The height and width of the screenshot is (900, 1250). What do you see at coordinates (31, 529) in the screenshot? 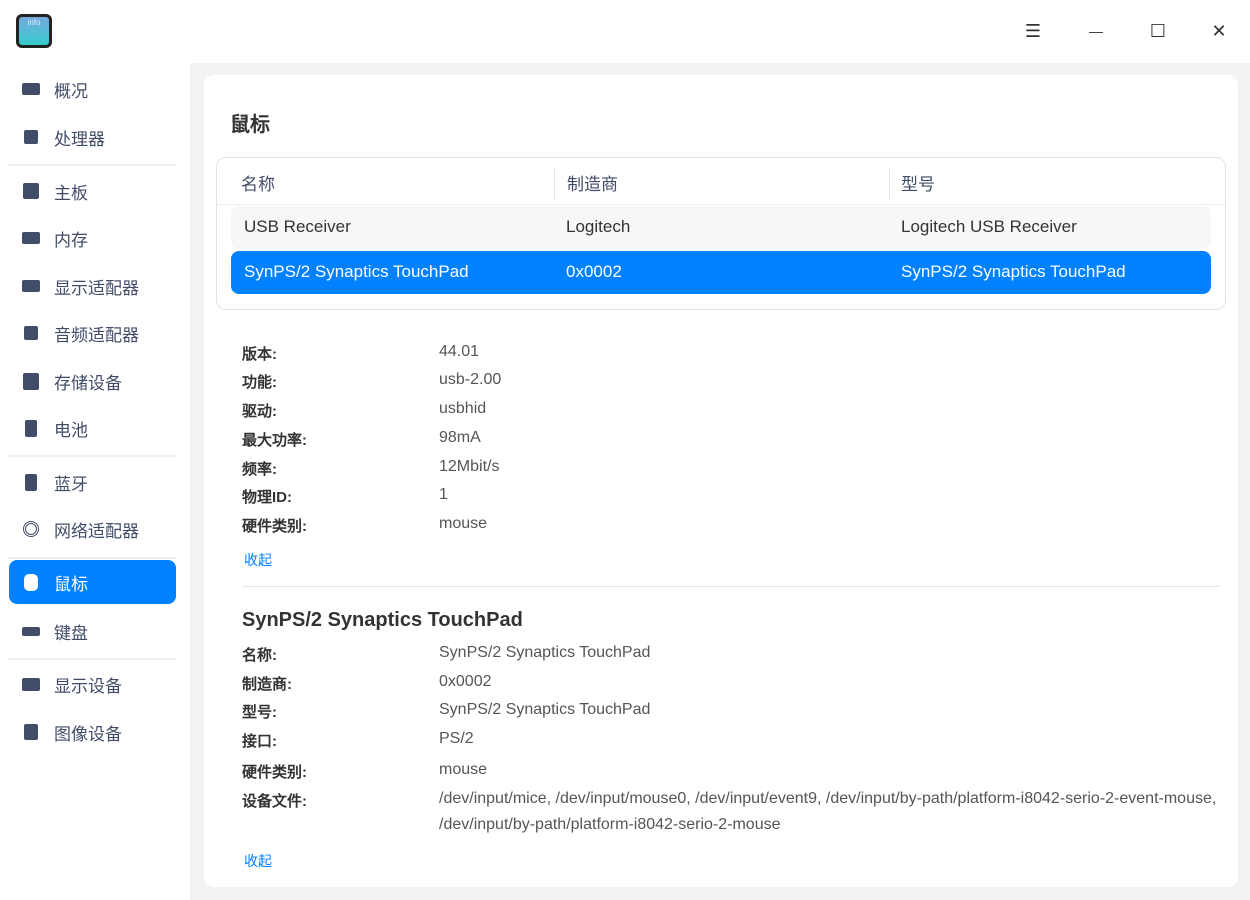
I see `network-icon` at bounding box center [31, 529].